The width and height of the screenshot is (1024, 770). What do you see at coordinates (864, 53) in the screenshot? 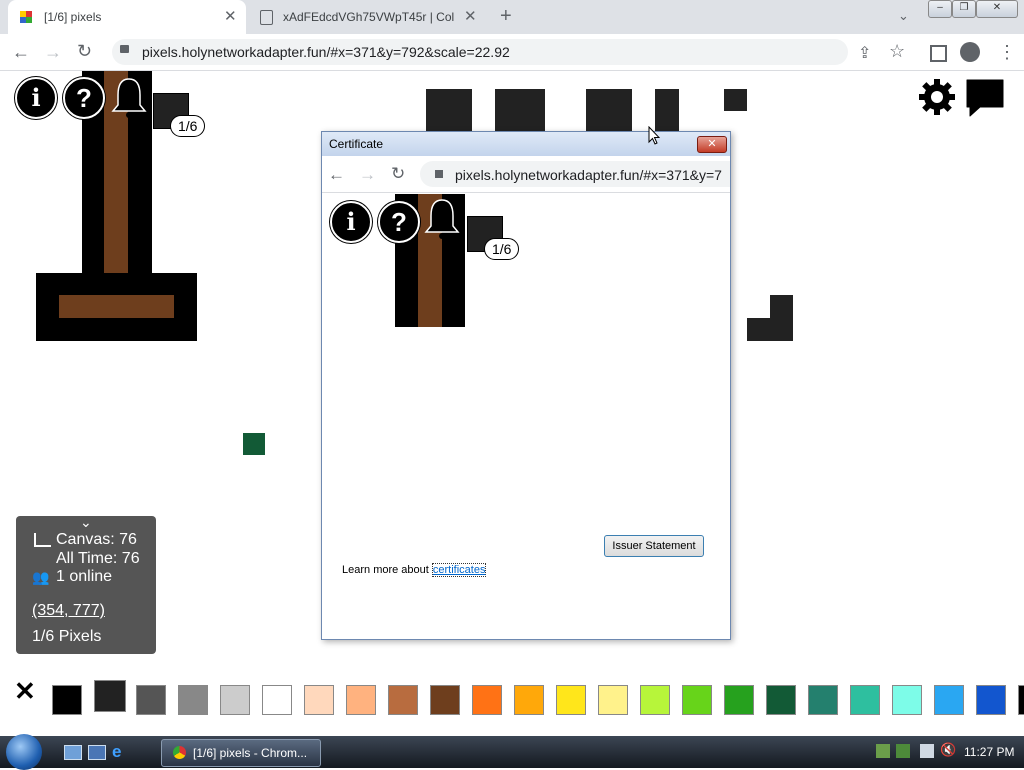
I see `share-icon: ⇪` at bounding box center [864, 53].